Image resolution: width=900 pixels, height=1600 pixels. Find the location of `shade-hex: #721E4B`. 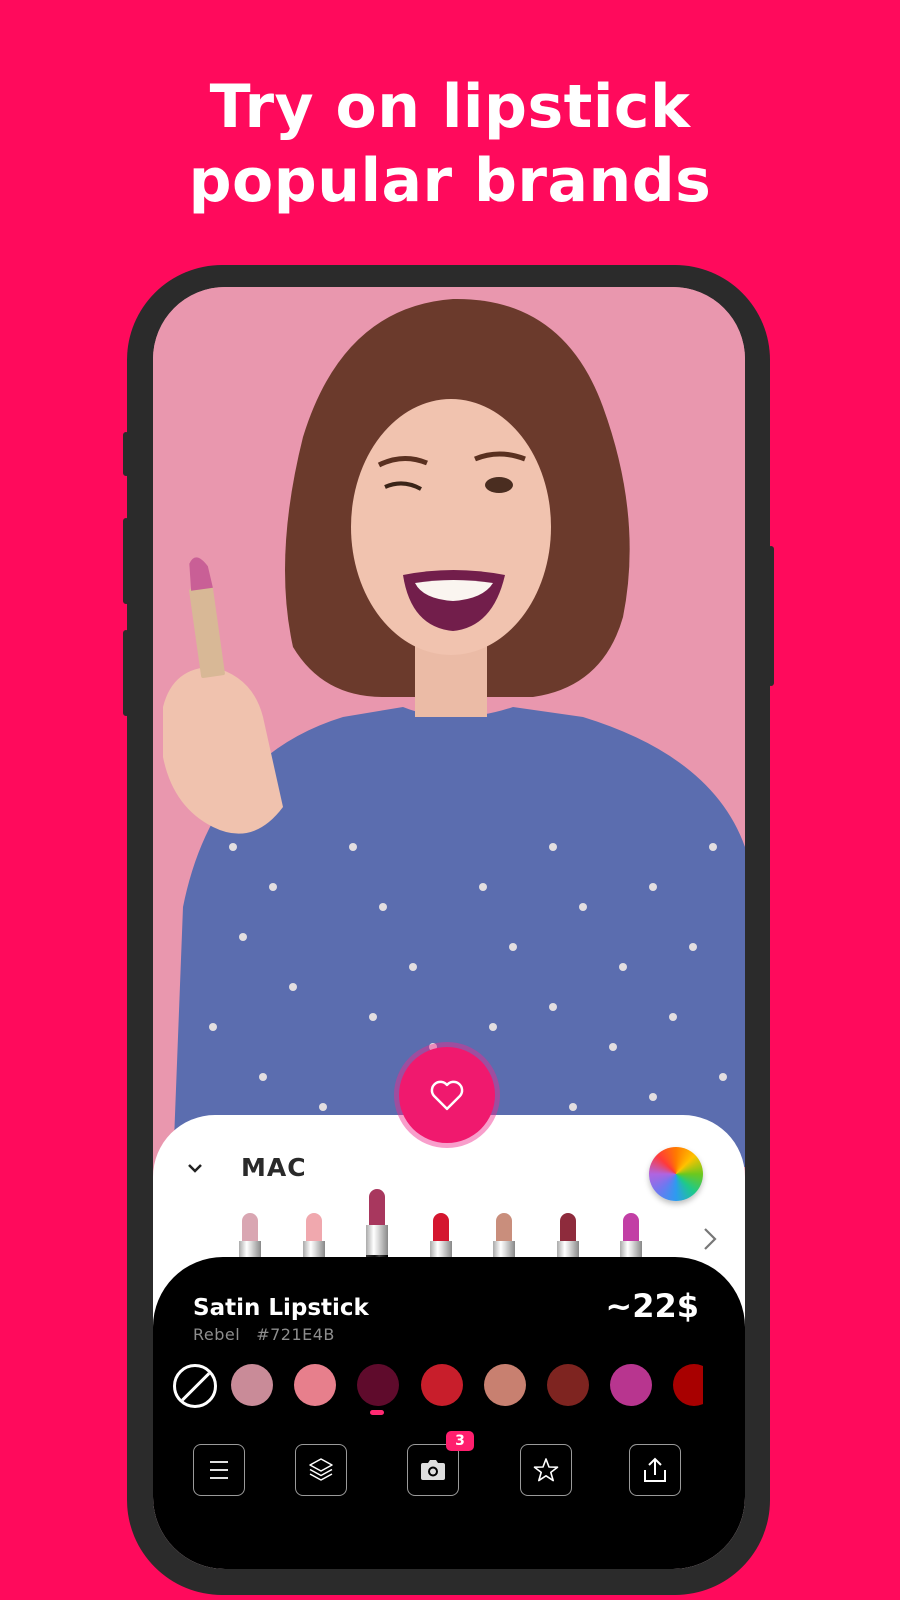

shade-hex: #721E4B is located at coordinates (295, 1334).